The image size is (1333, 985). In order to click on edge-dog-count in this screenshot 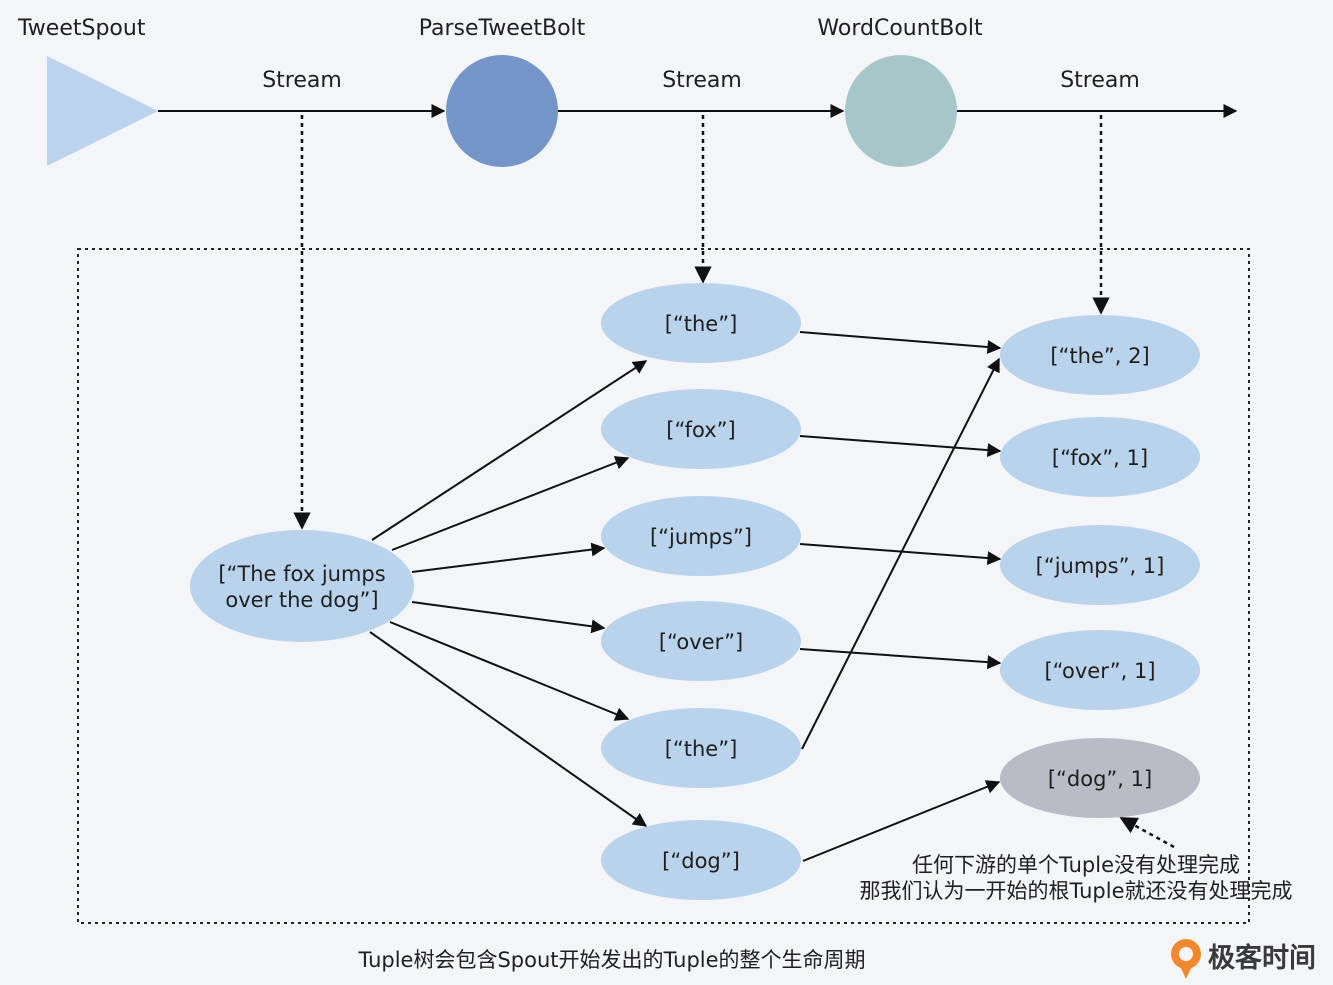, I will do `click(901, 821)`.